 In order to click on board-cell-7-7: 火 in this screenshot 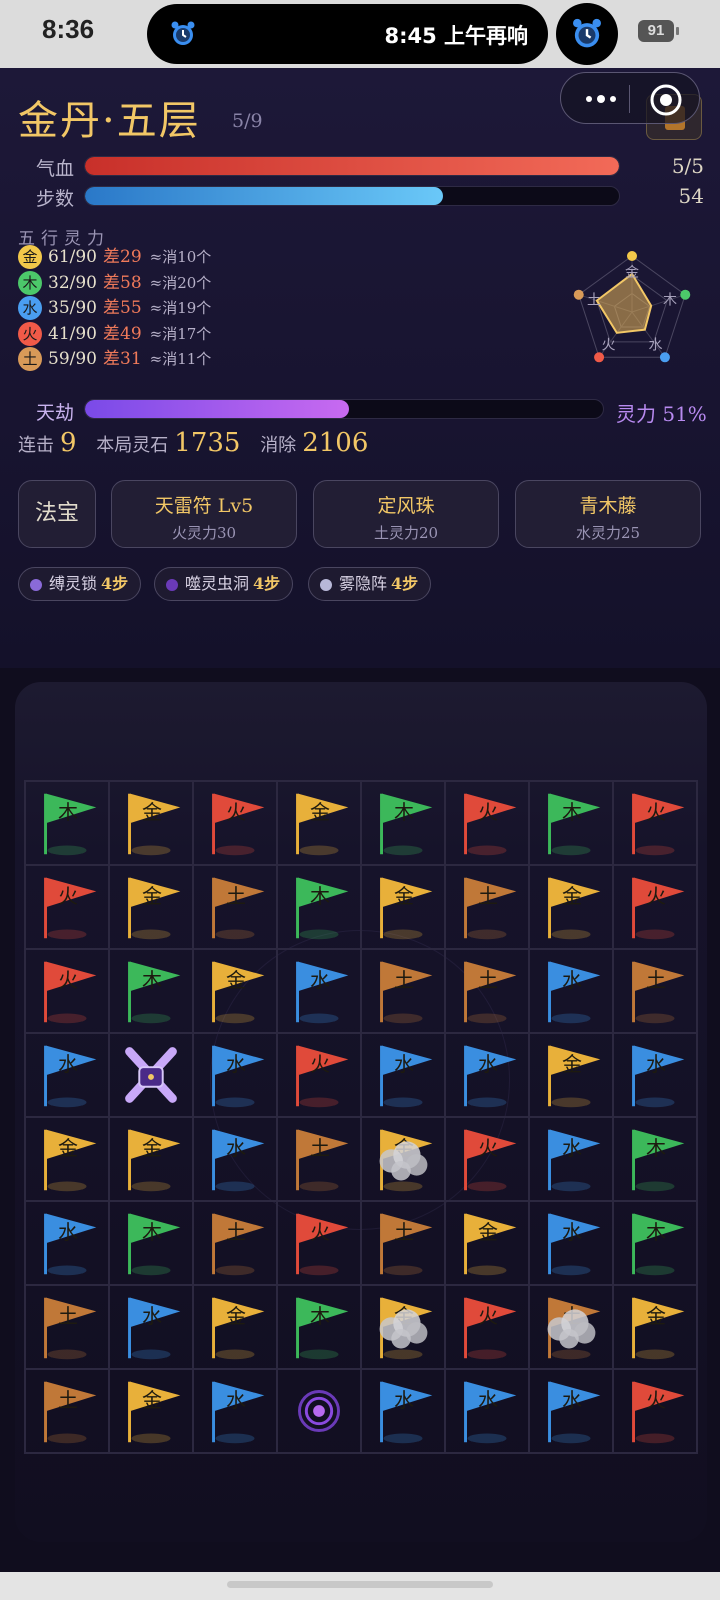, I will do `click(655, 1411)`.